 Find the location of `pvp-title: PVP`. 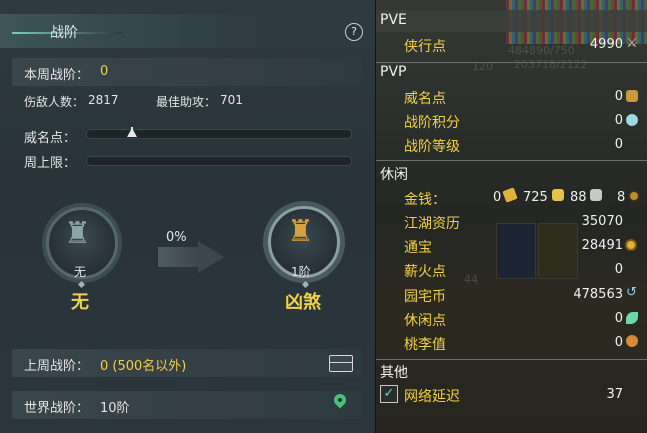

pvp-title: PVP is located at coordinates (393, 72).